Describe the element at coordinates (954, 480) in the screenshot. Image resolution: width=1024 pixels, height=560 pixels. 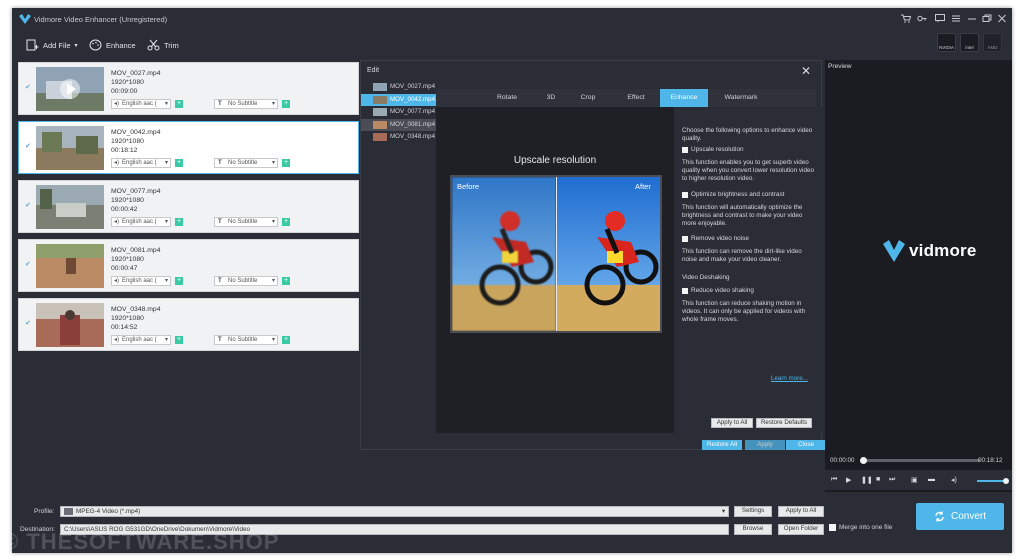
I see `volume-icon: ◂)` at that location.